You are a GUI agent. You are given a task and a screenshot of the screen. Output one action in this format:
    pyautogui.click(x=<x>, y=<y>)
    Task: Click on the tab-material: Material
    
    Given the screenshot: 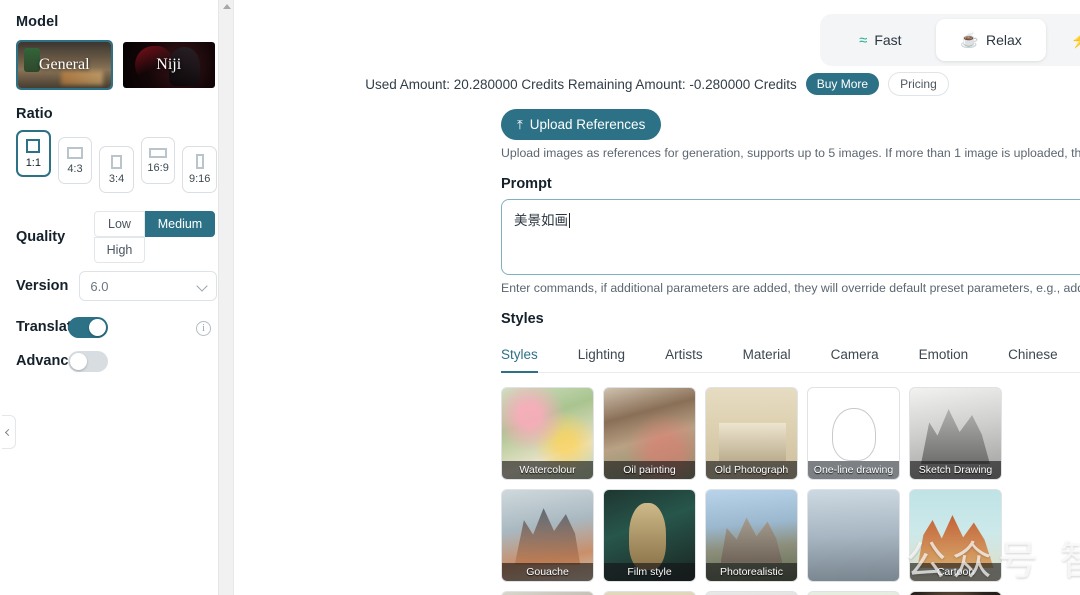 What is the action you would take?
    pyautogui.click(x=776, y=356)
    